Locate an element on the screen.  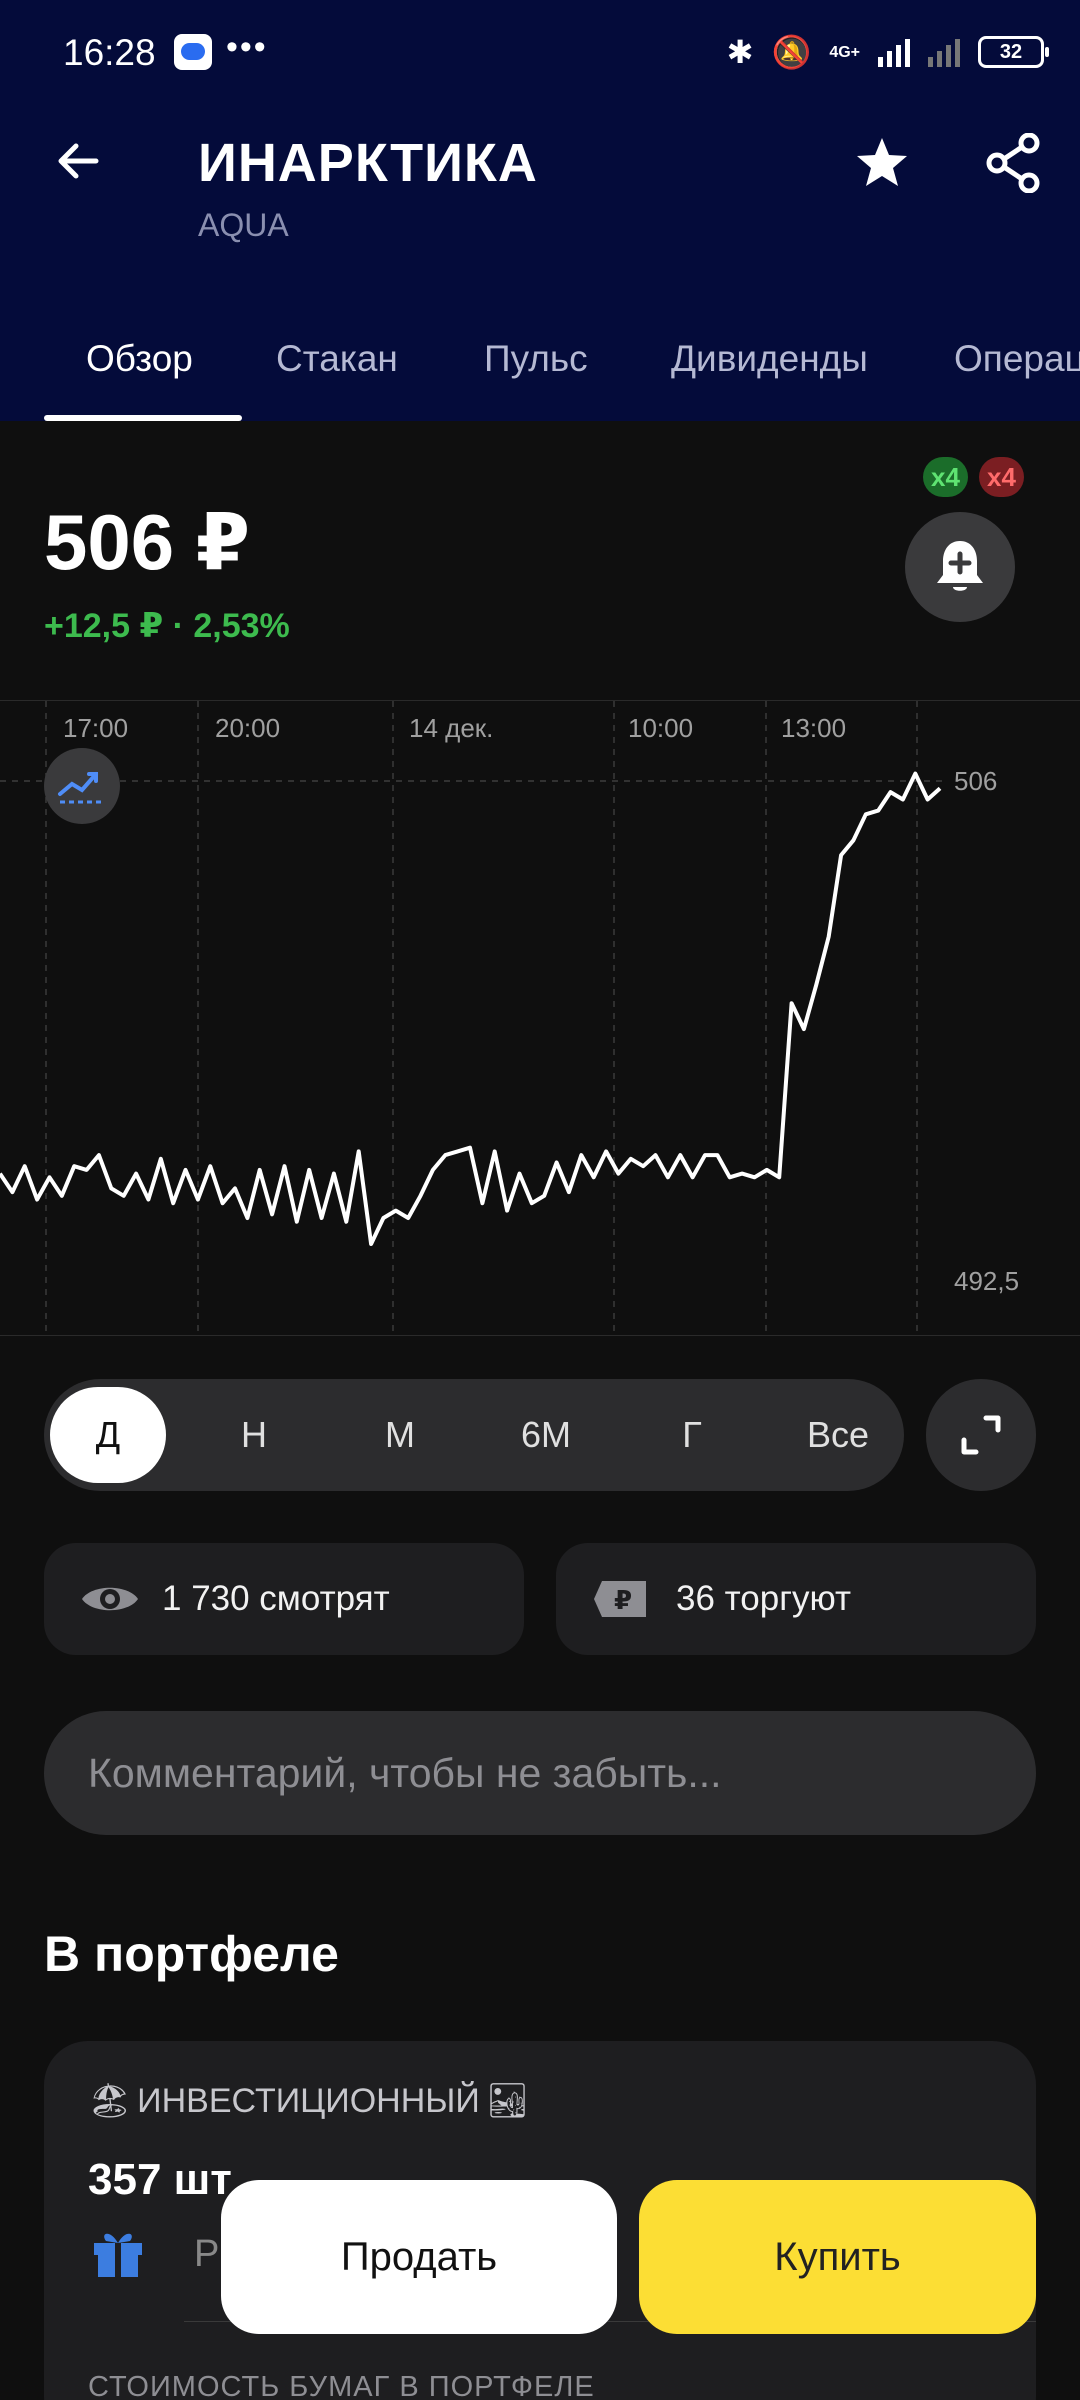
period-all: Все is located at coordinates (838, 1435).